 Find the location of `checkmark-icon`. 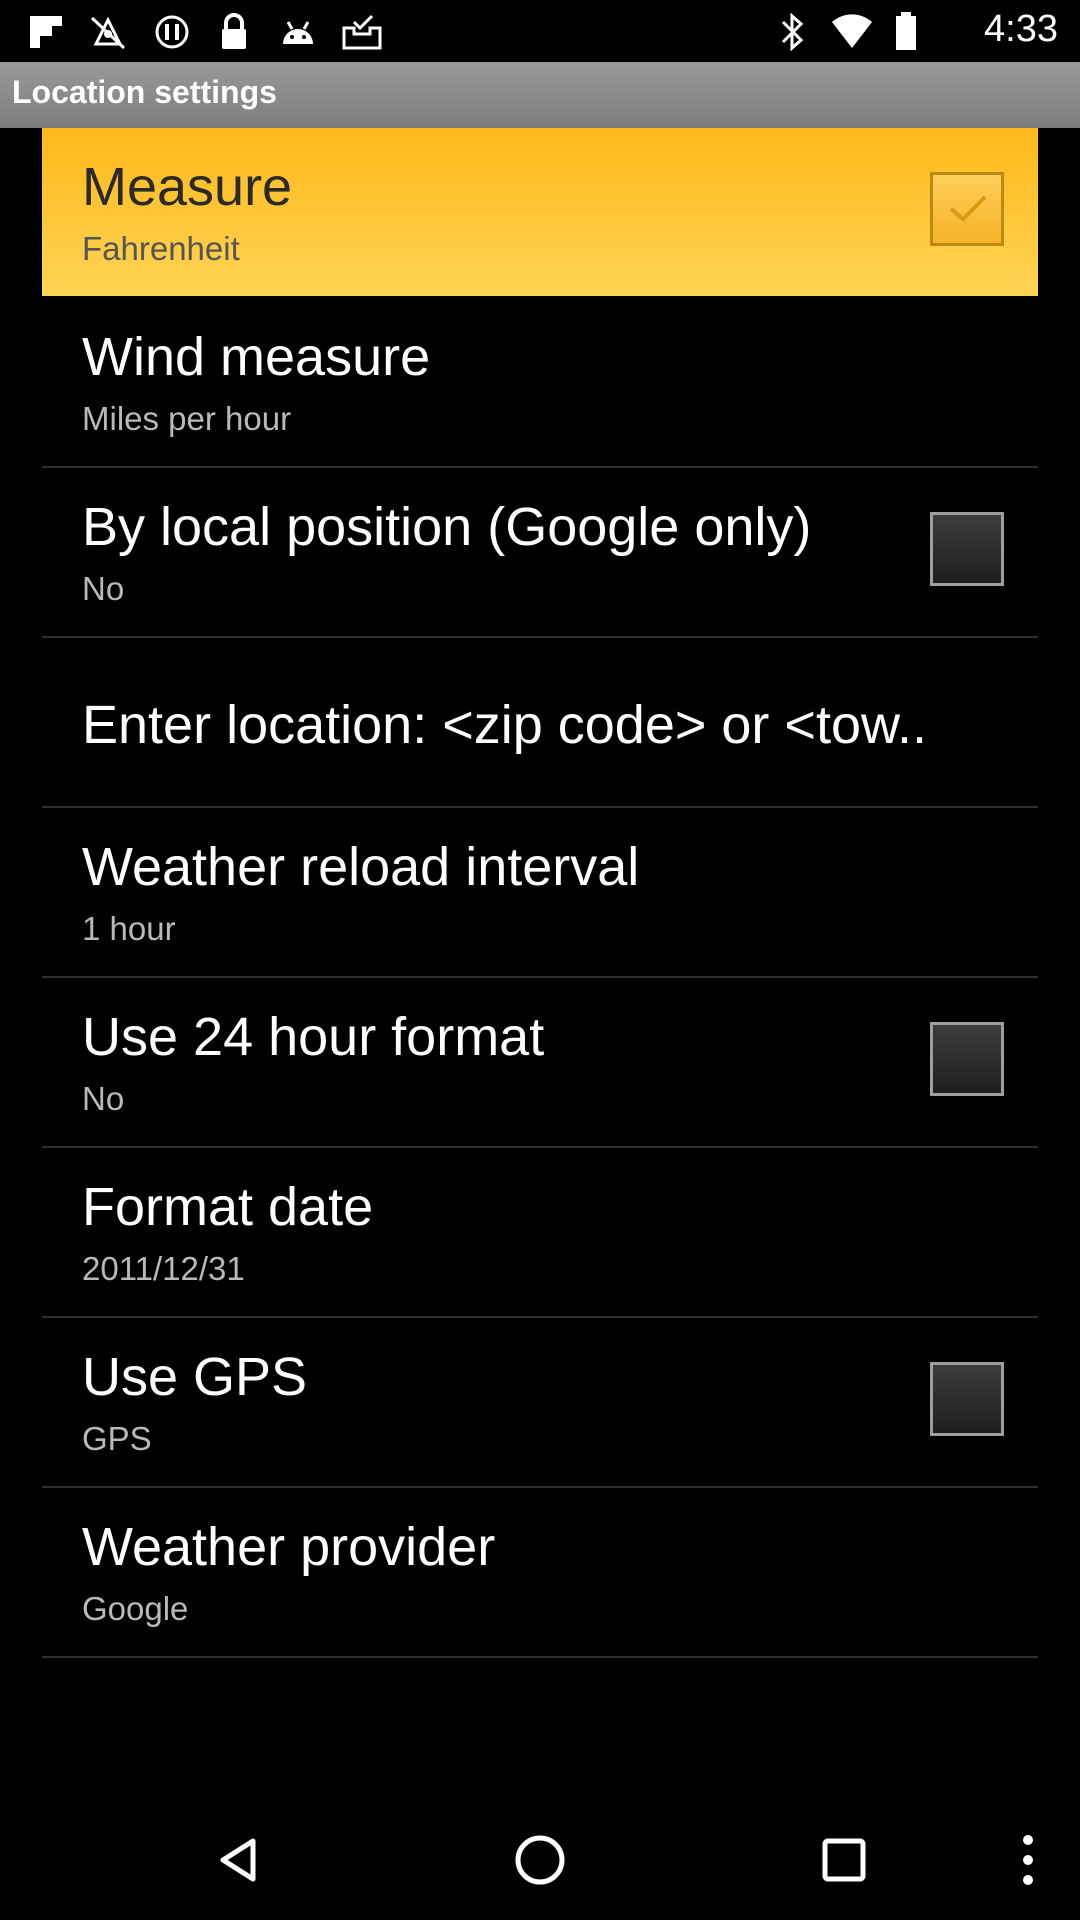

checkmark-icon is located at coordinates (968, 208).